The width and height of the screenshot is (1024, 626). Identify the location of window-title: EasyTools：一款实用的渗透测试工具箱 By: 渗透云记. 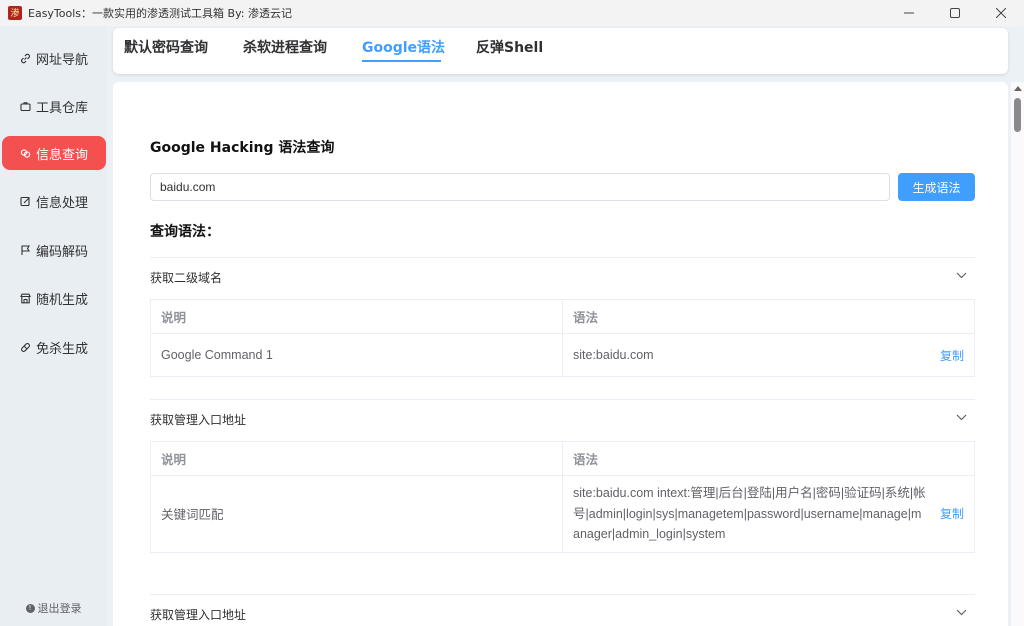
(160, 13).